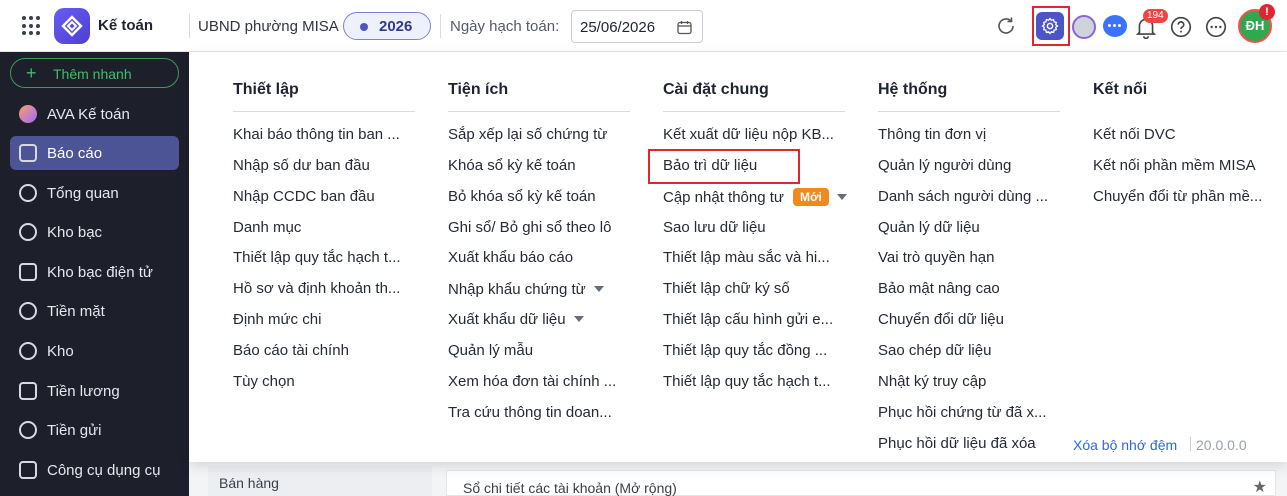 The height and width of the screenshot is (496, 1287). I want to click on menu-item: Kết nối DVC, so click(1134, 134).